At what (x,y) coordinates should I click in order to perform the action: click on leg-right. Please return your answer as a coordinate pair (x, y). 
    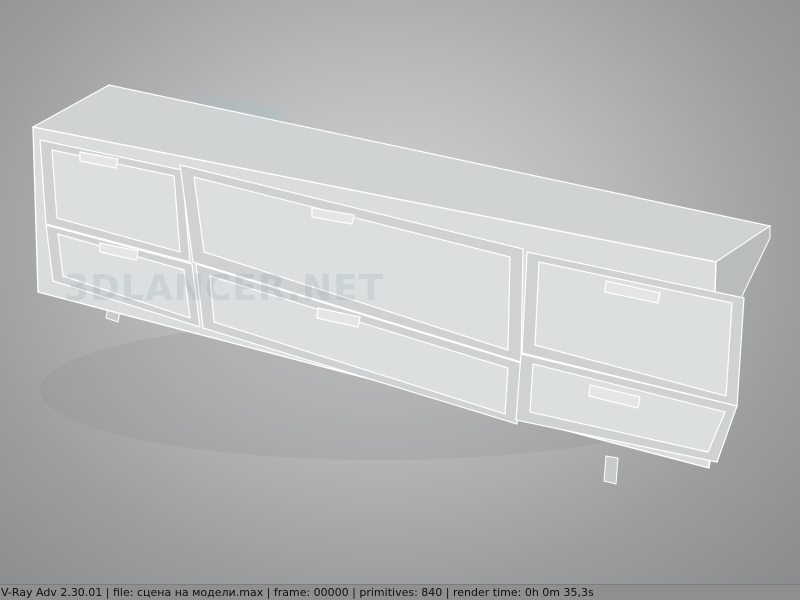
    Looking at the image, I should click on (611, 470).